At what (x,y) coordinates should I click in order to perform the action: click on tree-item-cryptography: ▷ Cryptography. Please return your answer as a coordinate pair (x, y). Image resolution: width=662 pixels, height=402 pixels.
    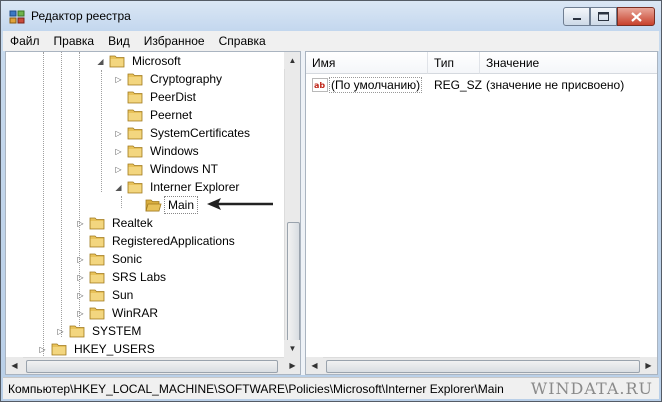
    Looking at the image, I should click on (169, 79).